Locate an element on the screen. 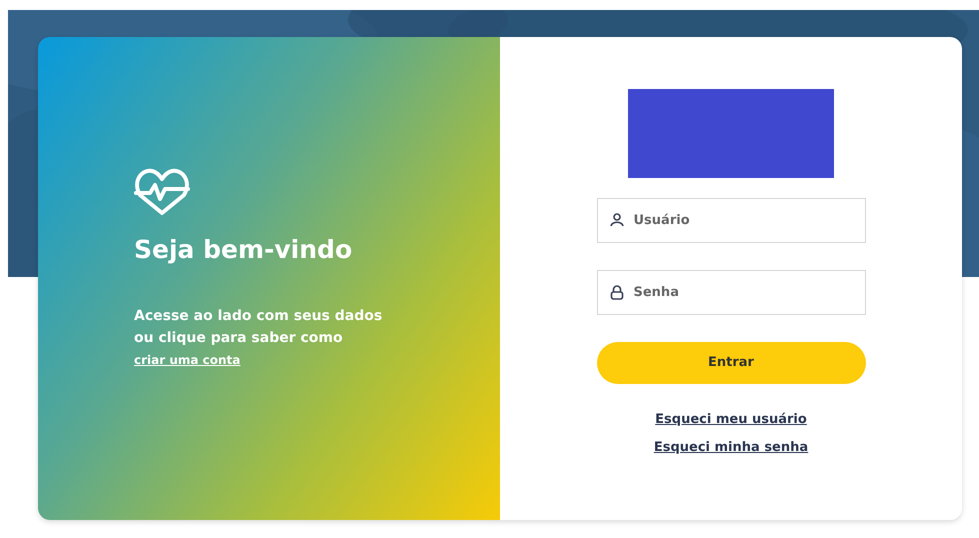 The height and width of the screenshot is (538, 979). username-field: Usuário is located at coordinates (731, 220).